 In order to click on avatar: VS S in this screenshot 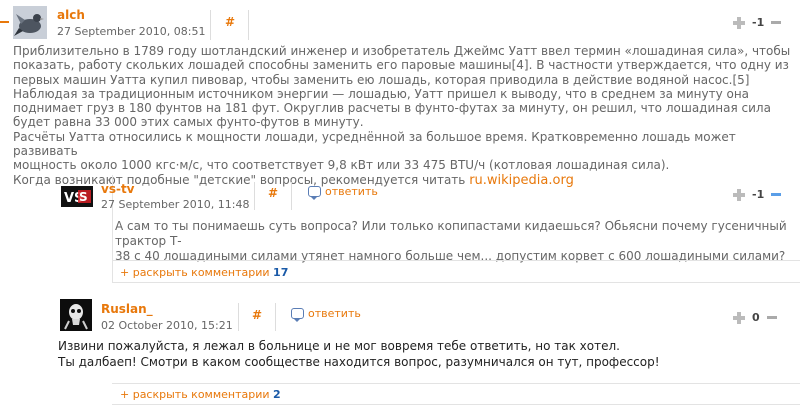, I will do `click(77, 196)`.